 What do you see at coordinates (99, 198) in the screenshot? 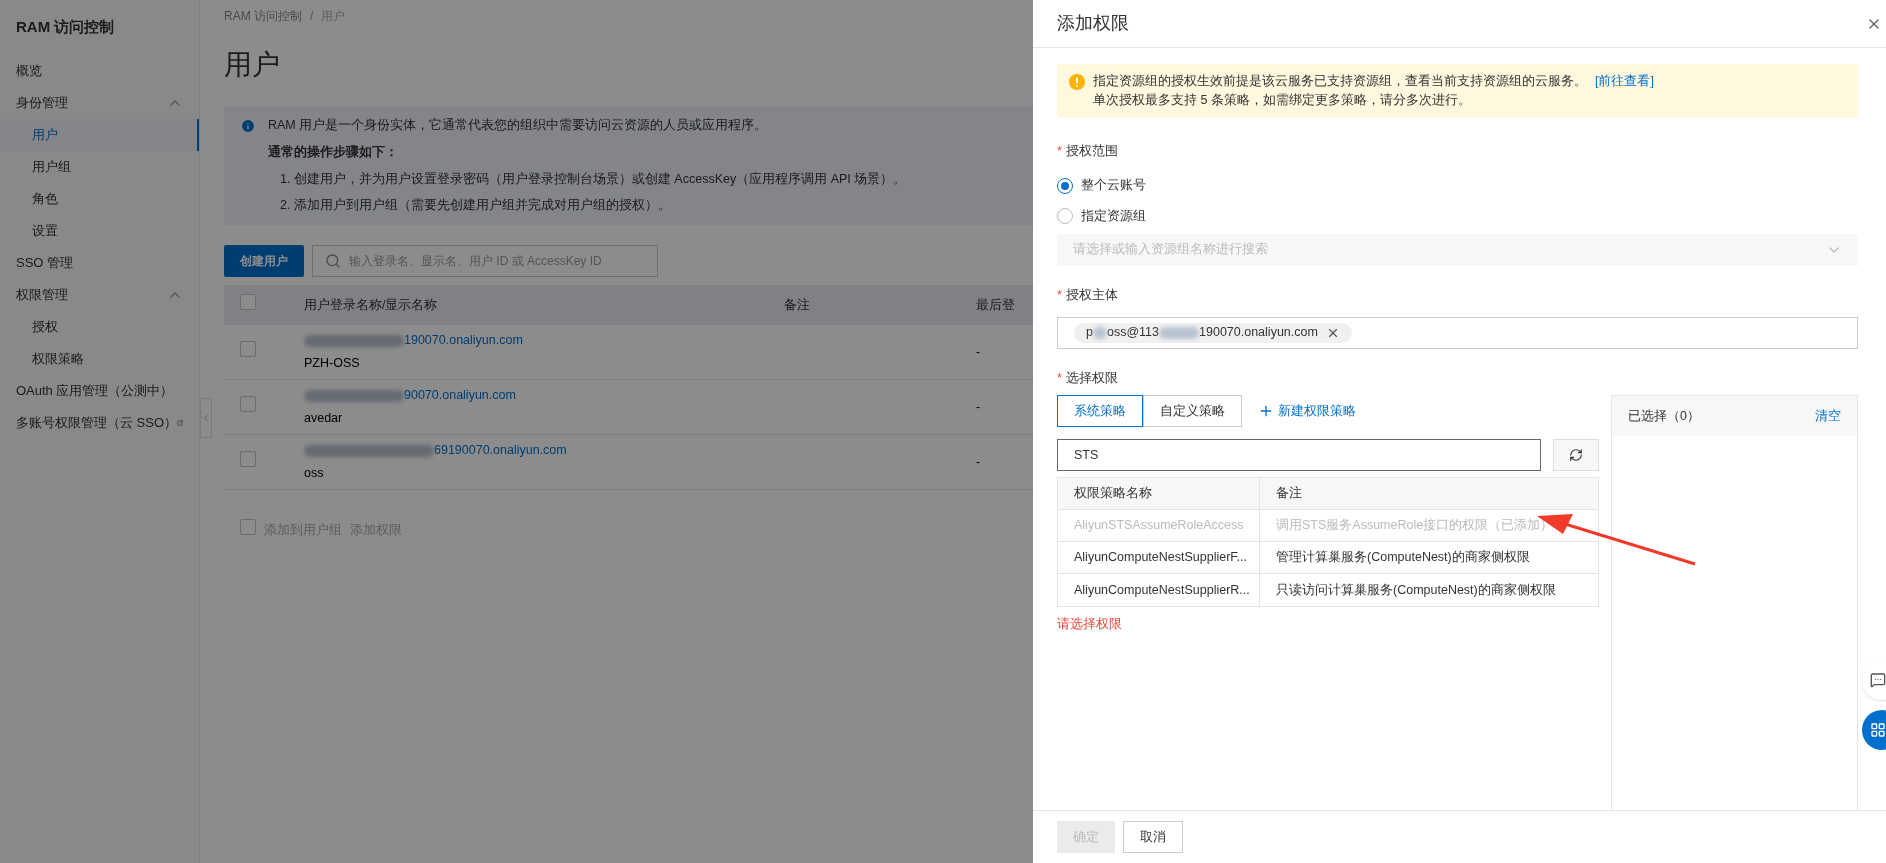
I see `sidebar-item: 角色` at bounding box center [99, 198].